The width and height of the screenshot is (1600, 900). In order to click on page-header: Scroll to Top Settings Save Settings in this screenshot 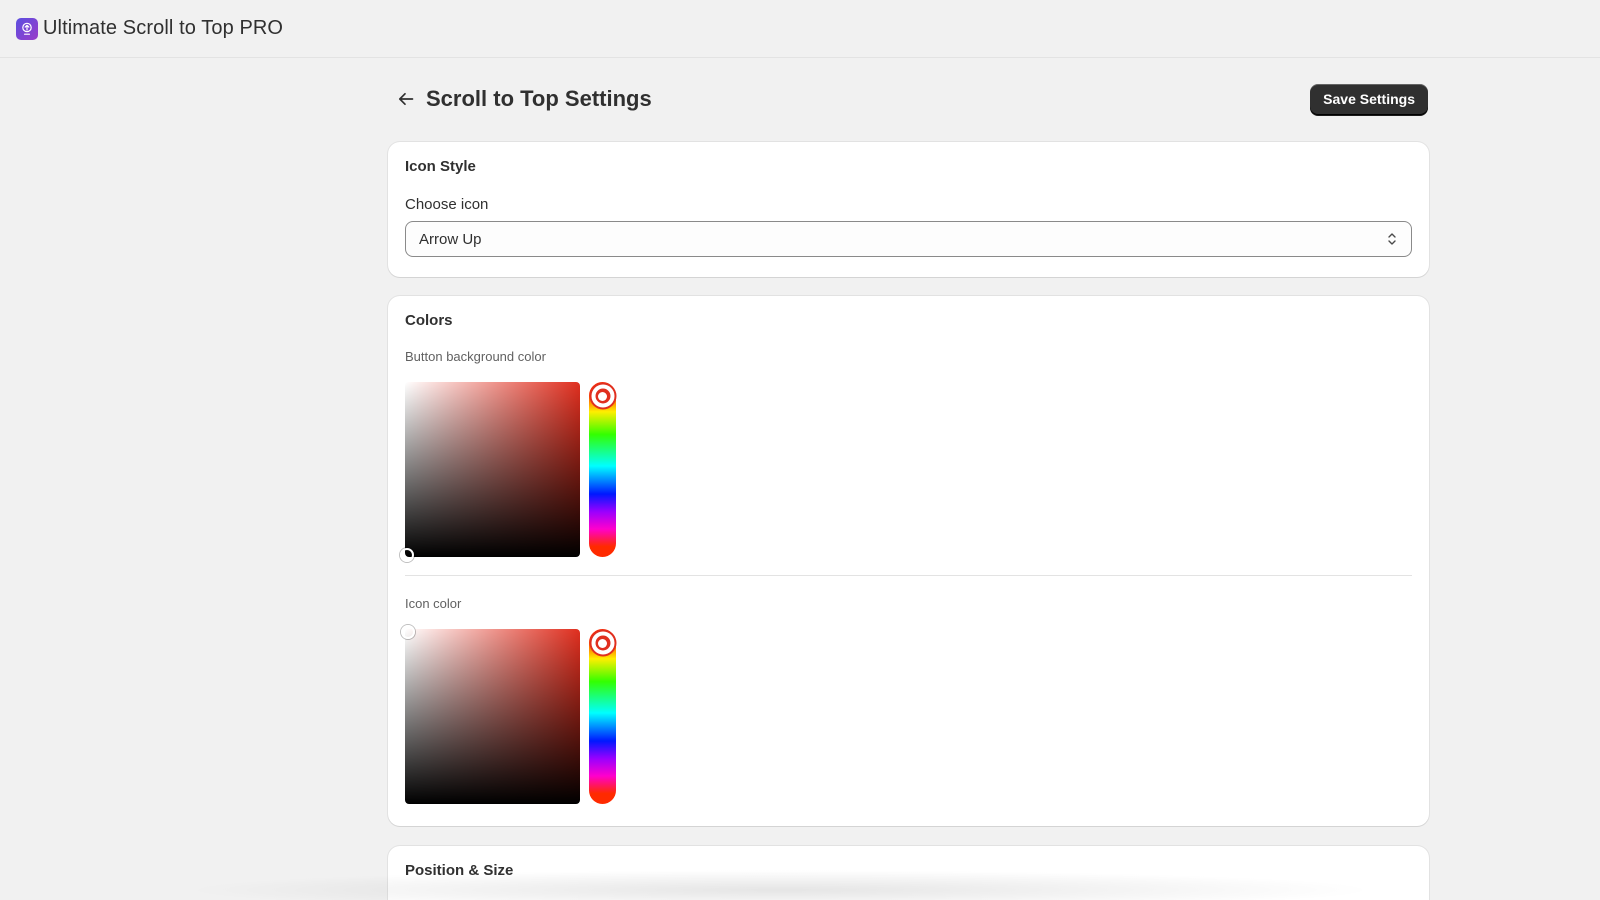, I will do `click(908, 99)`.